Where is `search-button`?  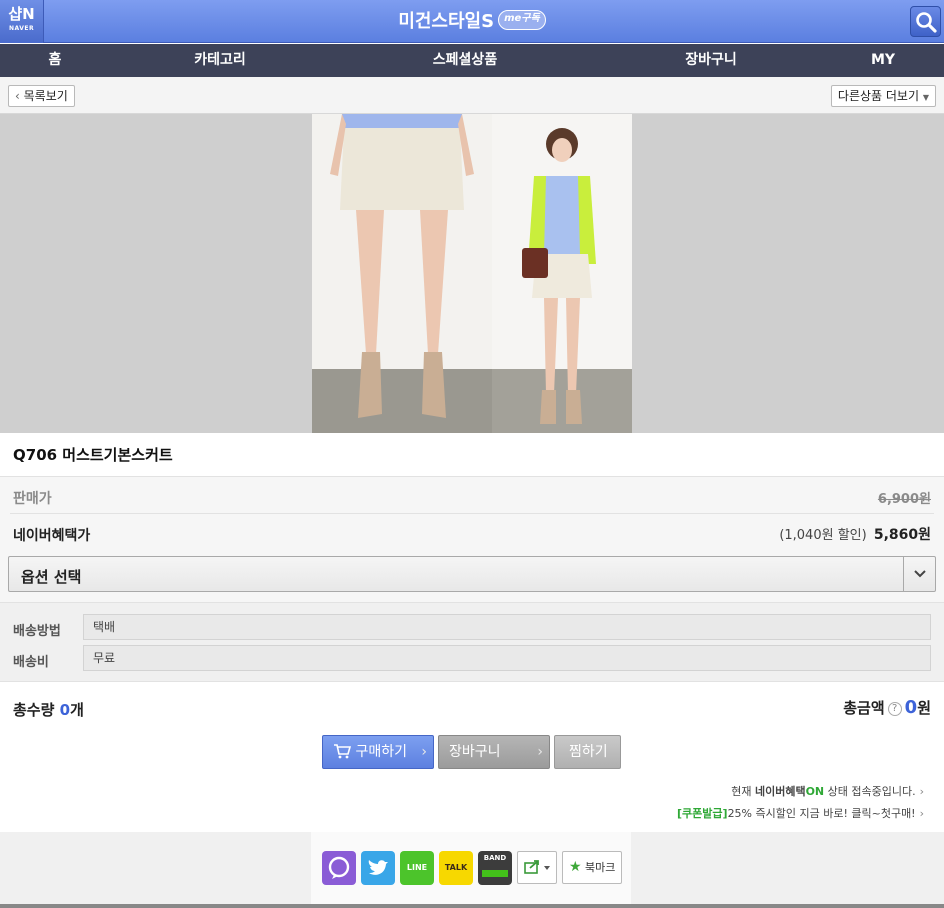 search-button is located at coordinates (925, 21).